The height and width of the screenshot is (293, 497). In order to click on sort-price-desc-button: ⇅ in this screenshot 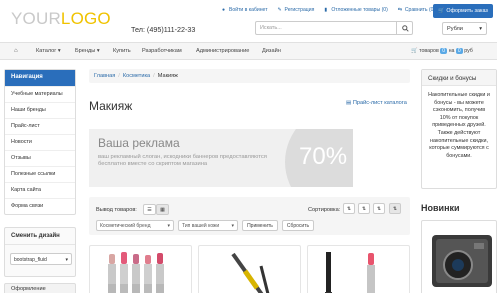, I will do `click(395, 208)`.